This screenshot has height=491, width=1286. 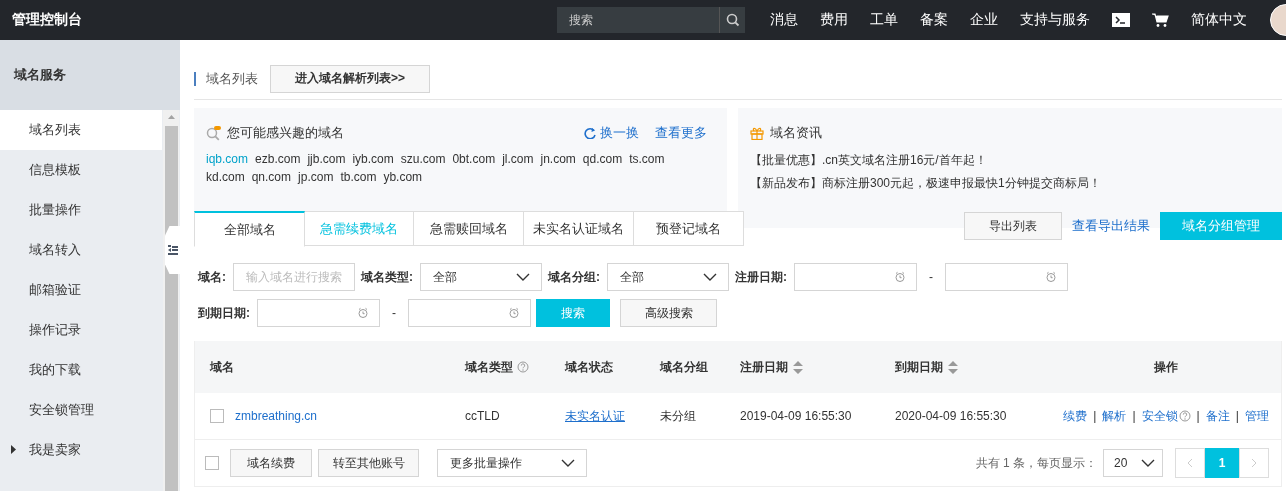 What do you see at coordinates (403, 177) in the screenshot?
I see `domain-link: yb.com` at bounding box center [403, 177].